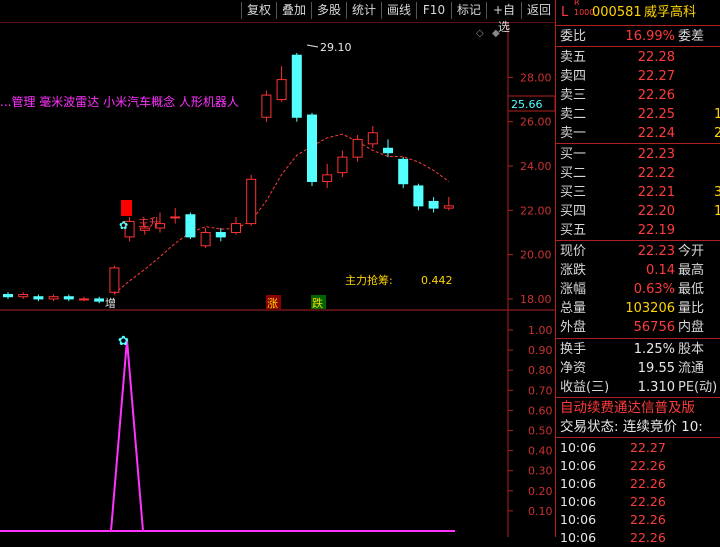  What do you see at coordinates (717, 114) in the screenshot?
I see `ask-volume: 1` at bounding box center [717, 114].